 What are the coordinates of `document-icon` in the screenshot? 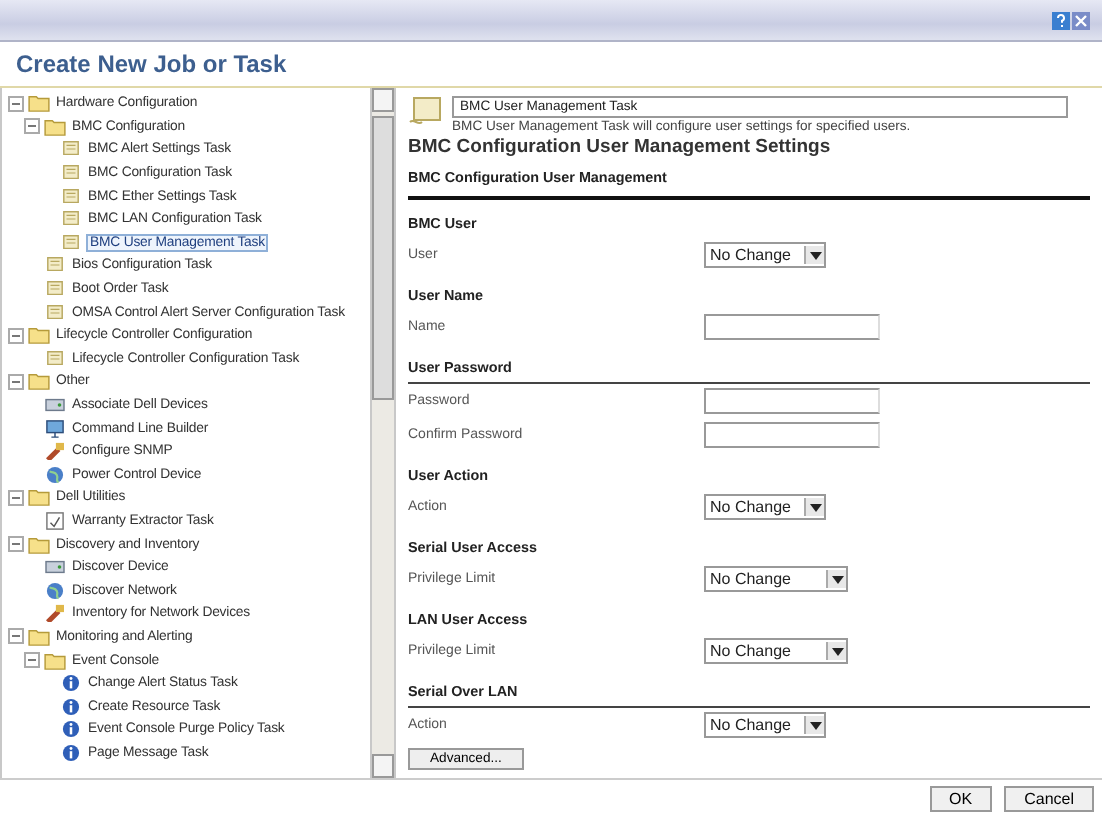 It's located at (55, 520).